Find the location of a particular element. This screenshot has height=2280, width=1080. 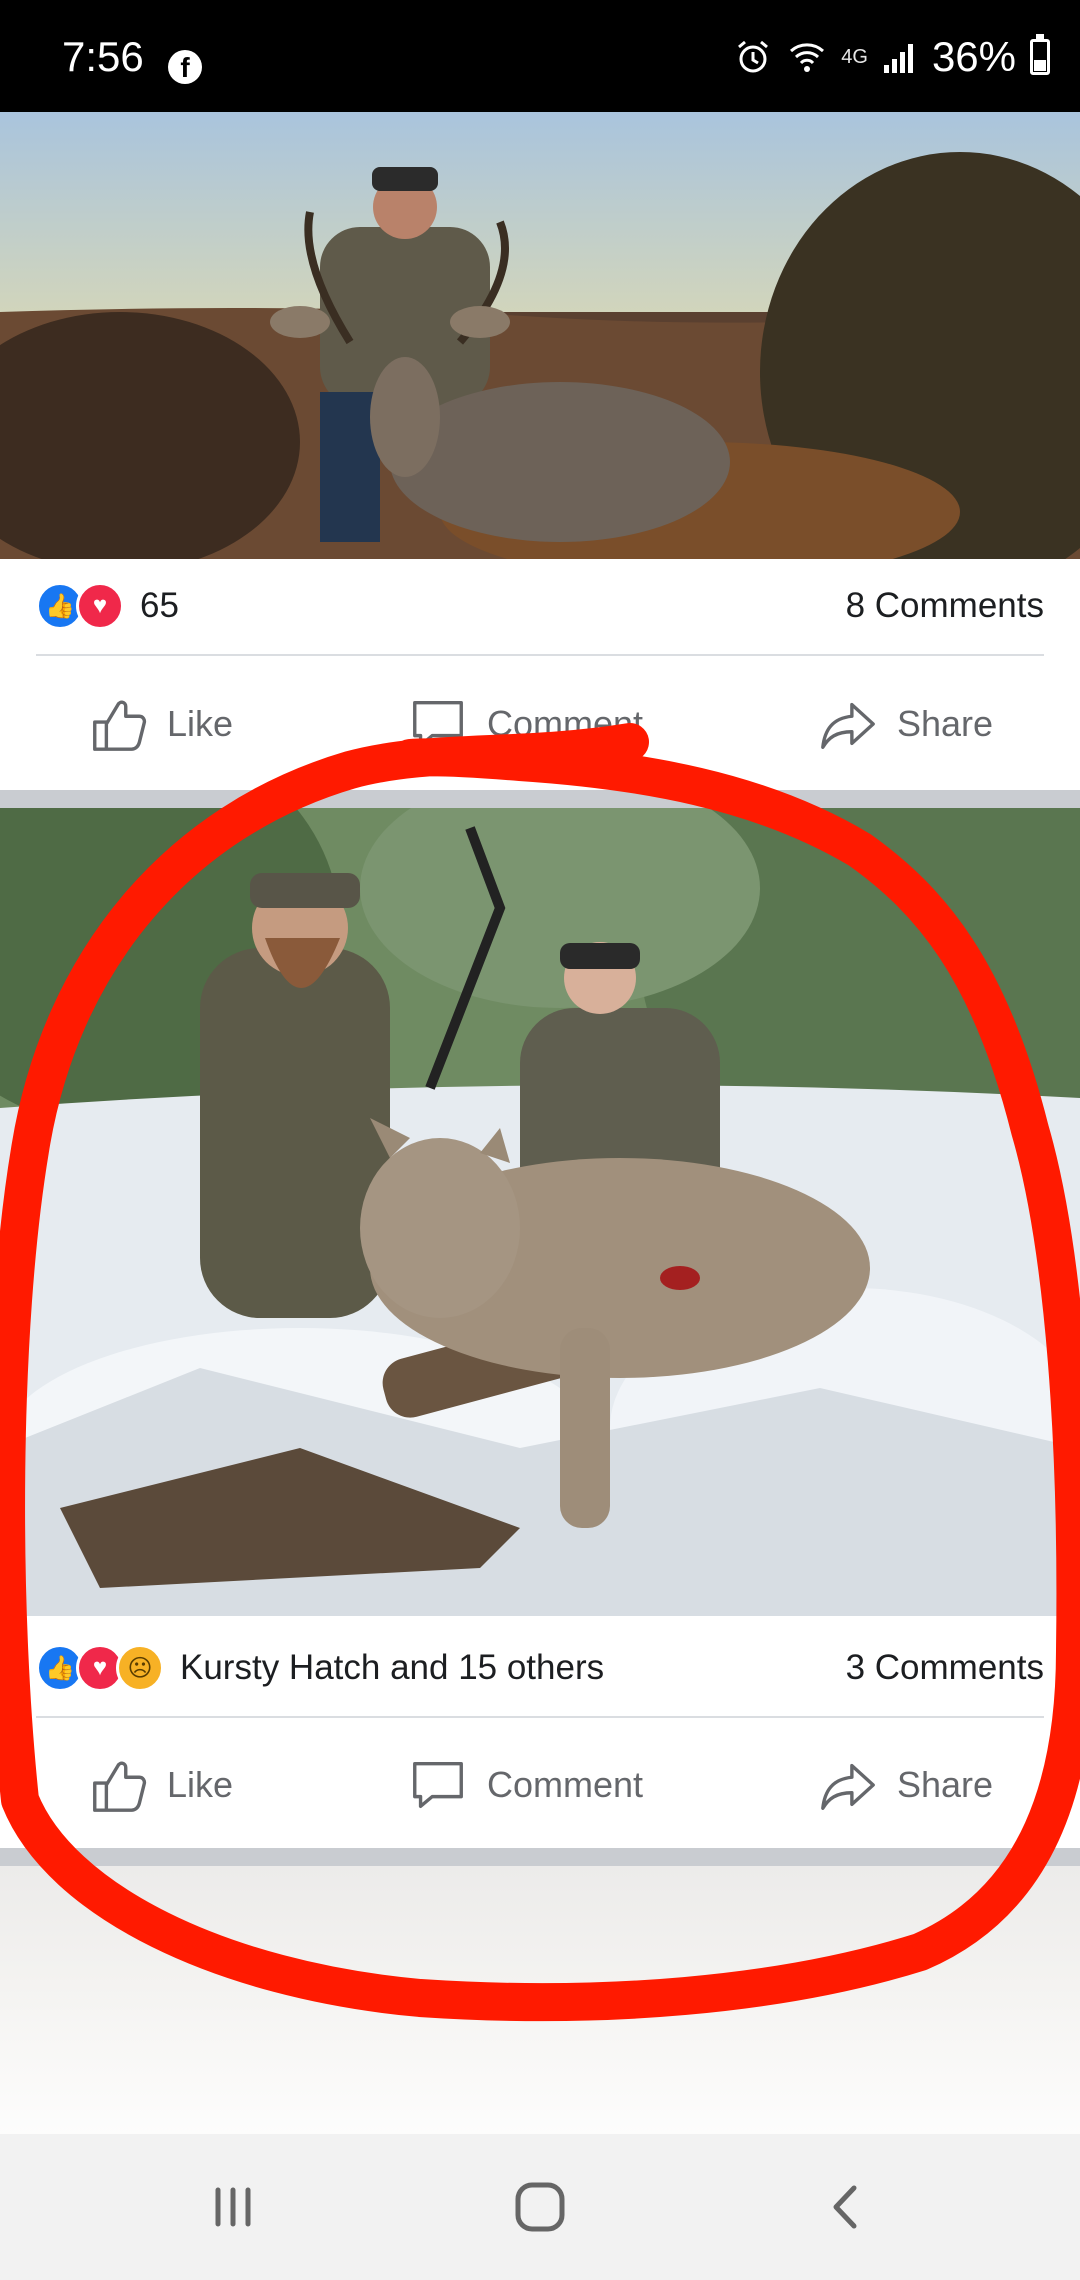

navigation-bar is located at coordinates (540, 2207).